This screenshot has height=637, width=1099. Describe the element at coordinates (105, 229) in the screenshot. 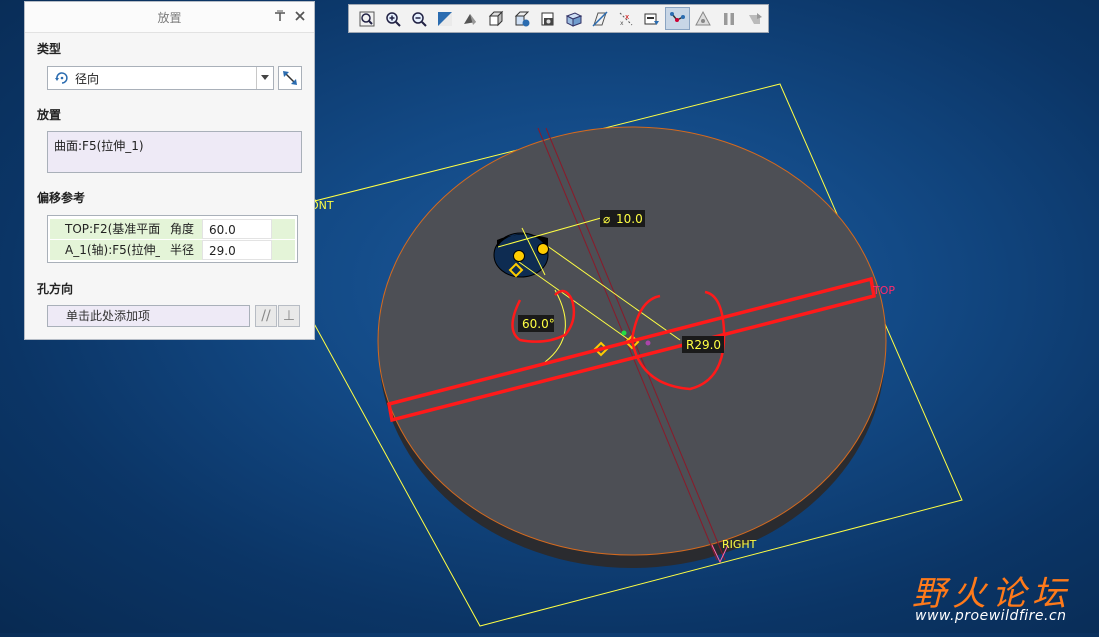

I see `offset-reference: TOP:F2(基准平面` at that location.